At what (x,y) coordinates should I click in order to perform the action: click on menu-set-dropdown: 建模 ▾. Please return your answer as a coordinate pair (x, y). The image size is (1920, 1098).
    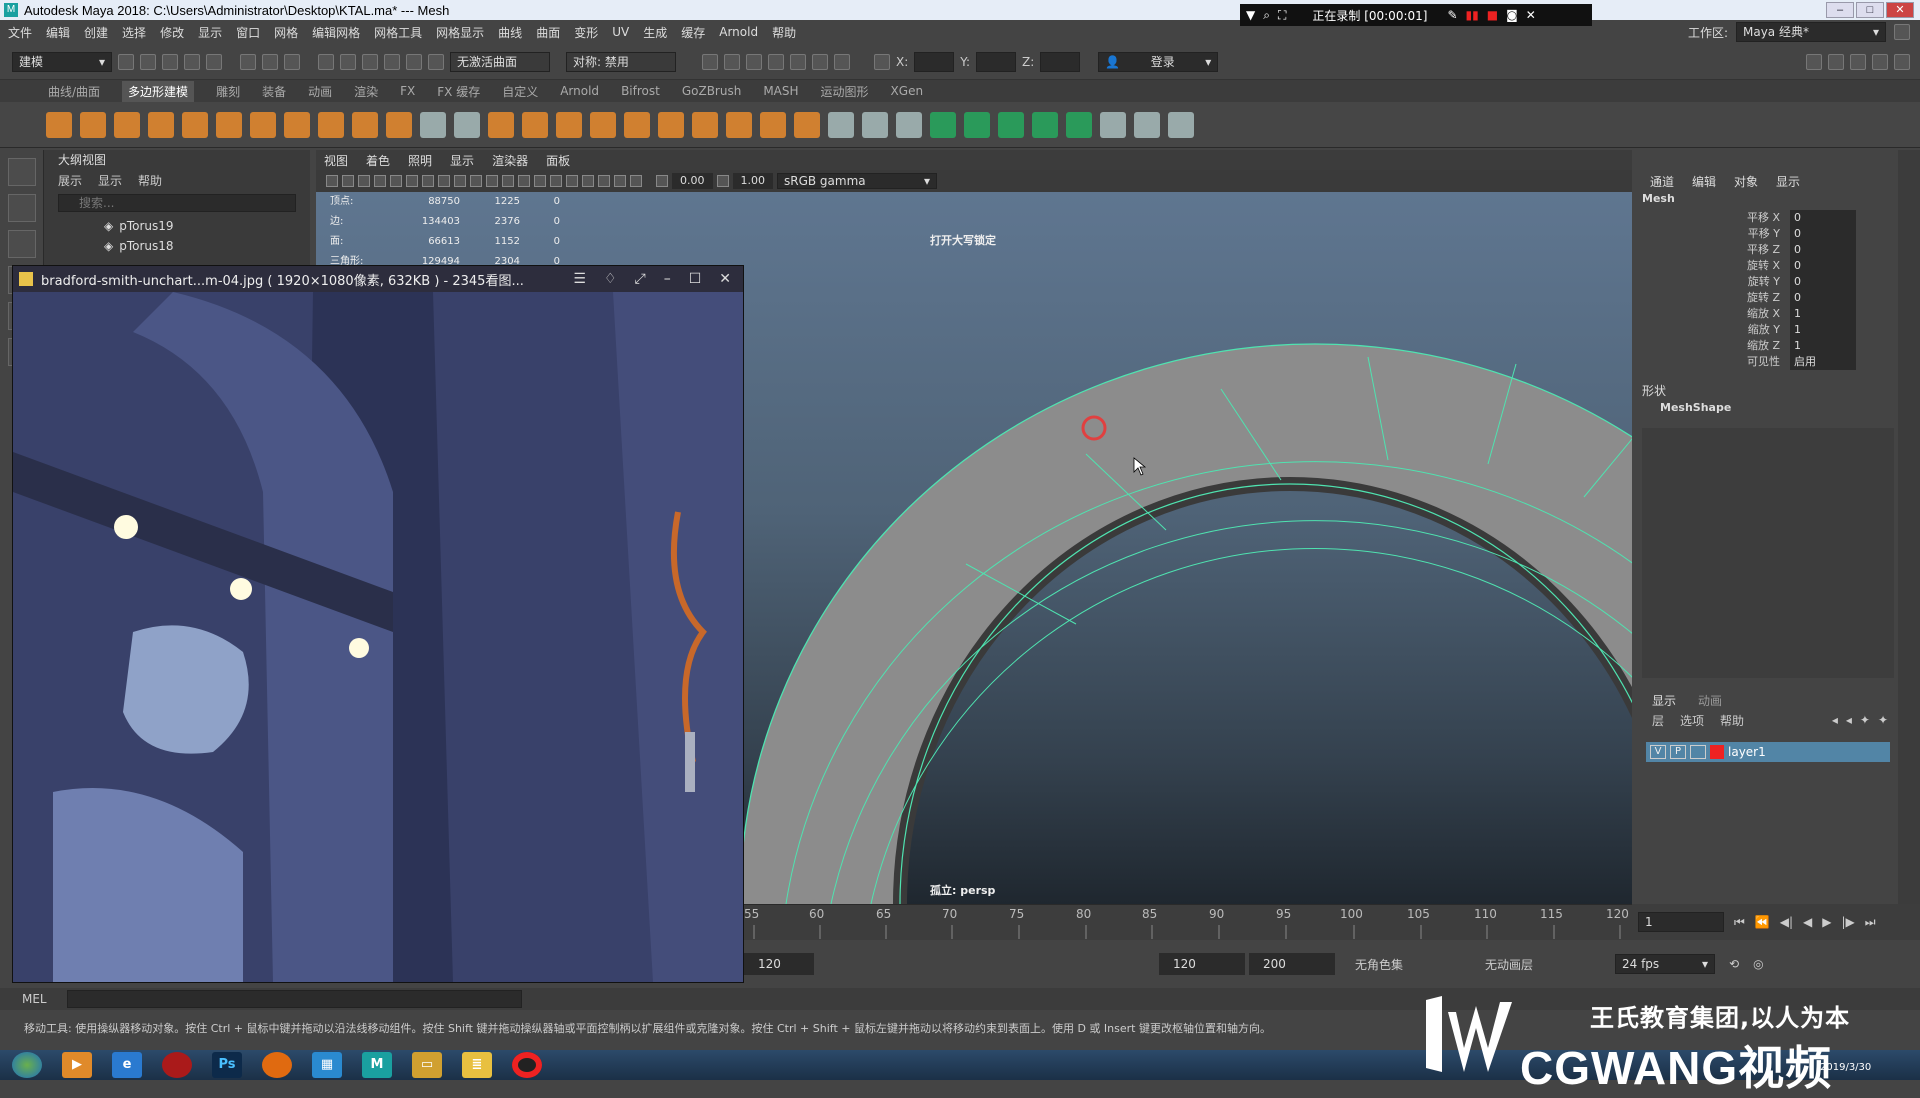
    Looking at the image, I should click on (62, 61).